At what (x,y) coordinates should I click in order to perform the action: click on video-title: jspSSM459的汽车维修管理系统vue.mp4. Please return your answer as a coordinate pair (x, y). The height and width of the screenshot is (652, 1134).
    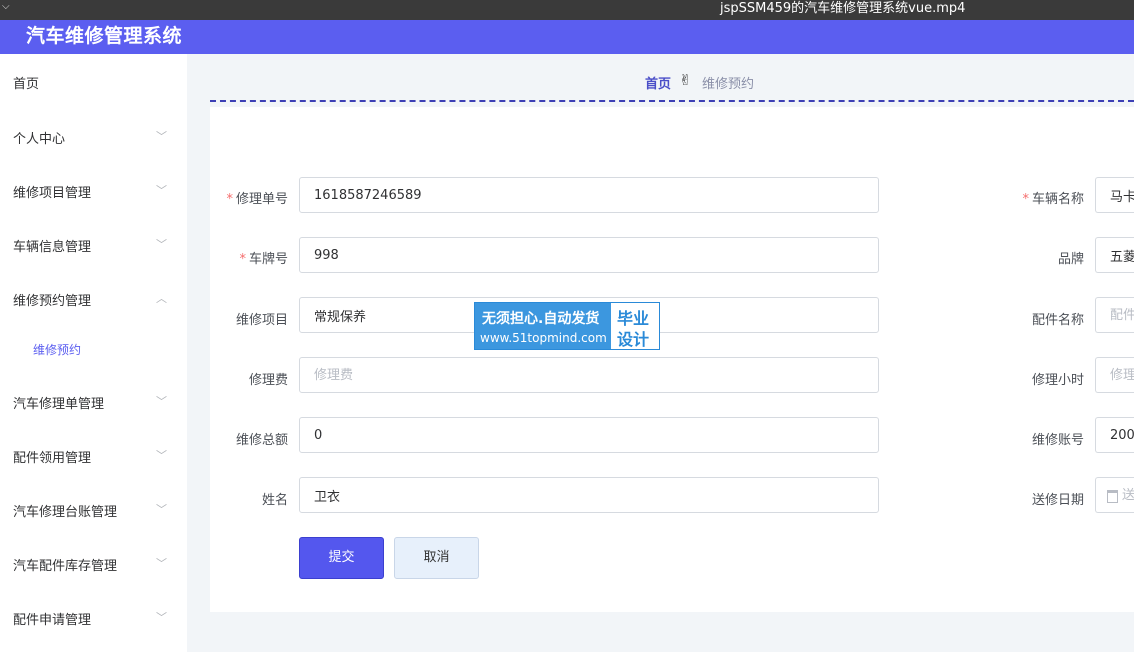
    Looking at the image, I should click on (843, 8).